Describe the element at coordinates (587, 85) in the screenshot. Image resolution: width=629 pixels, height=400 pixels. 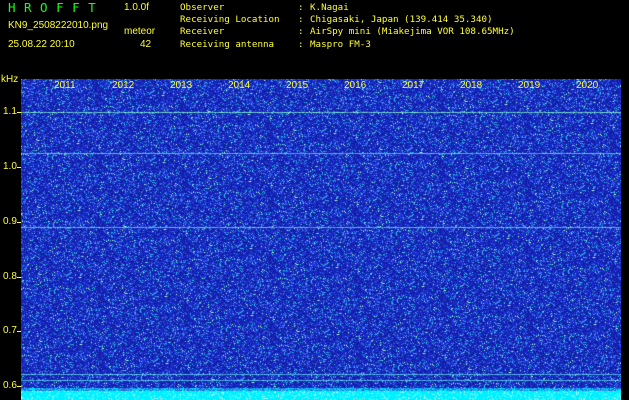
I see `x-axis-label: 2020` at that location.